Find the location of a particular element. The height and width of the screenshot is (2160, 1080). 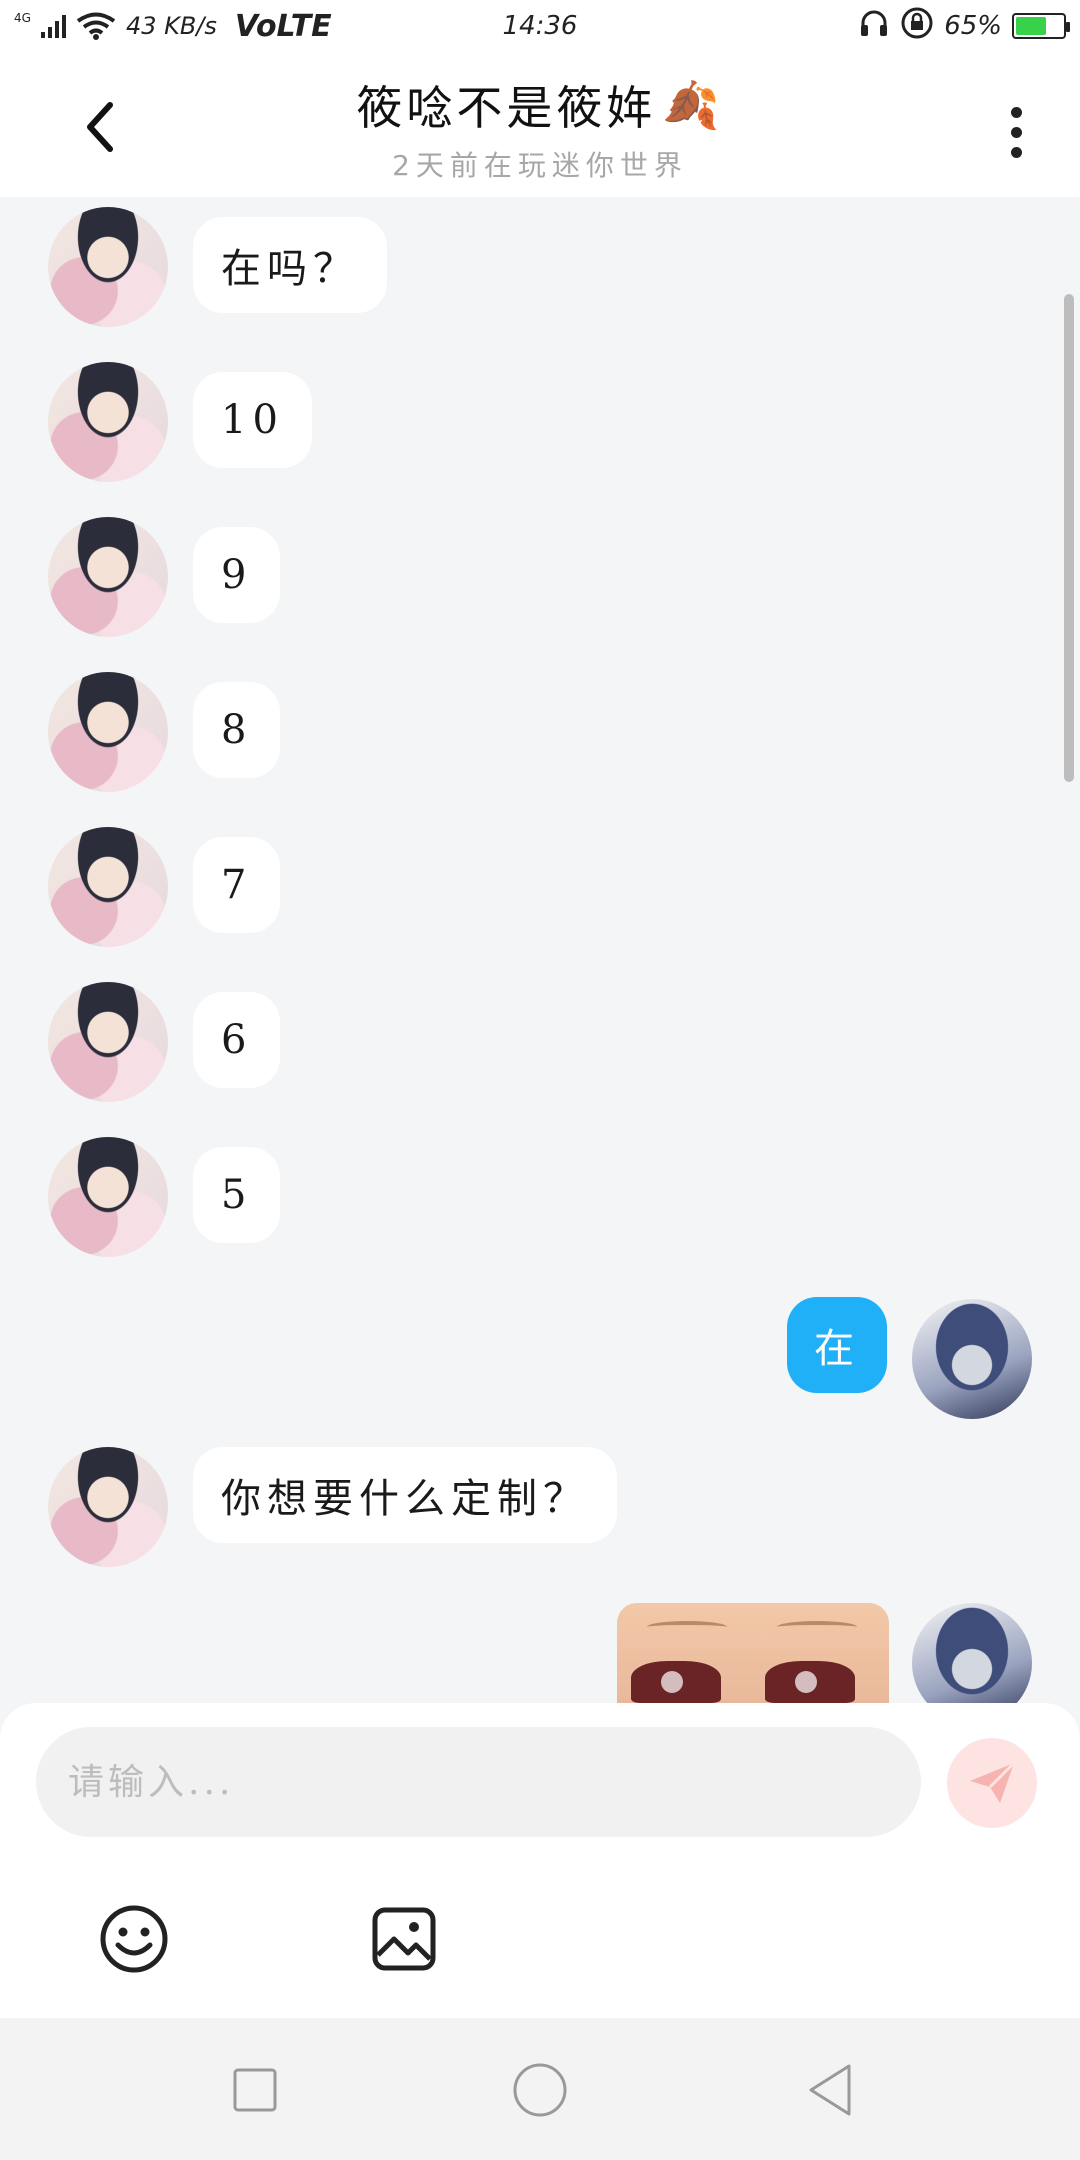

recent-apps-button is located at coordinates (255, 2090).